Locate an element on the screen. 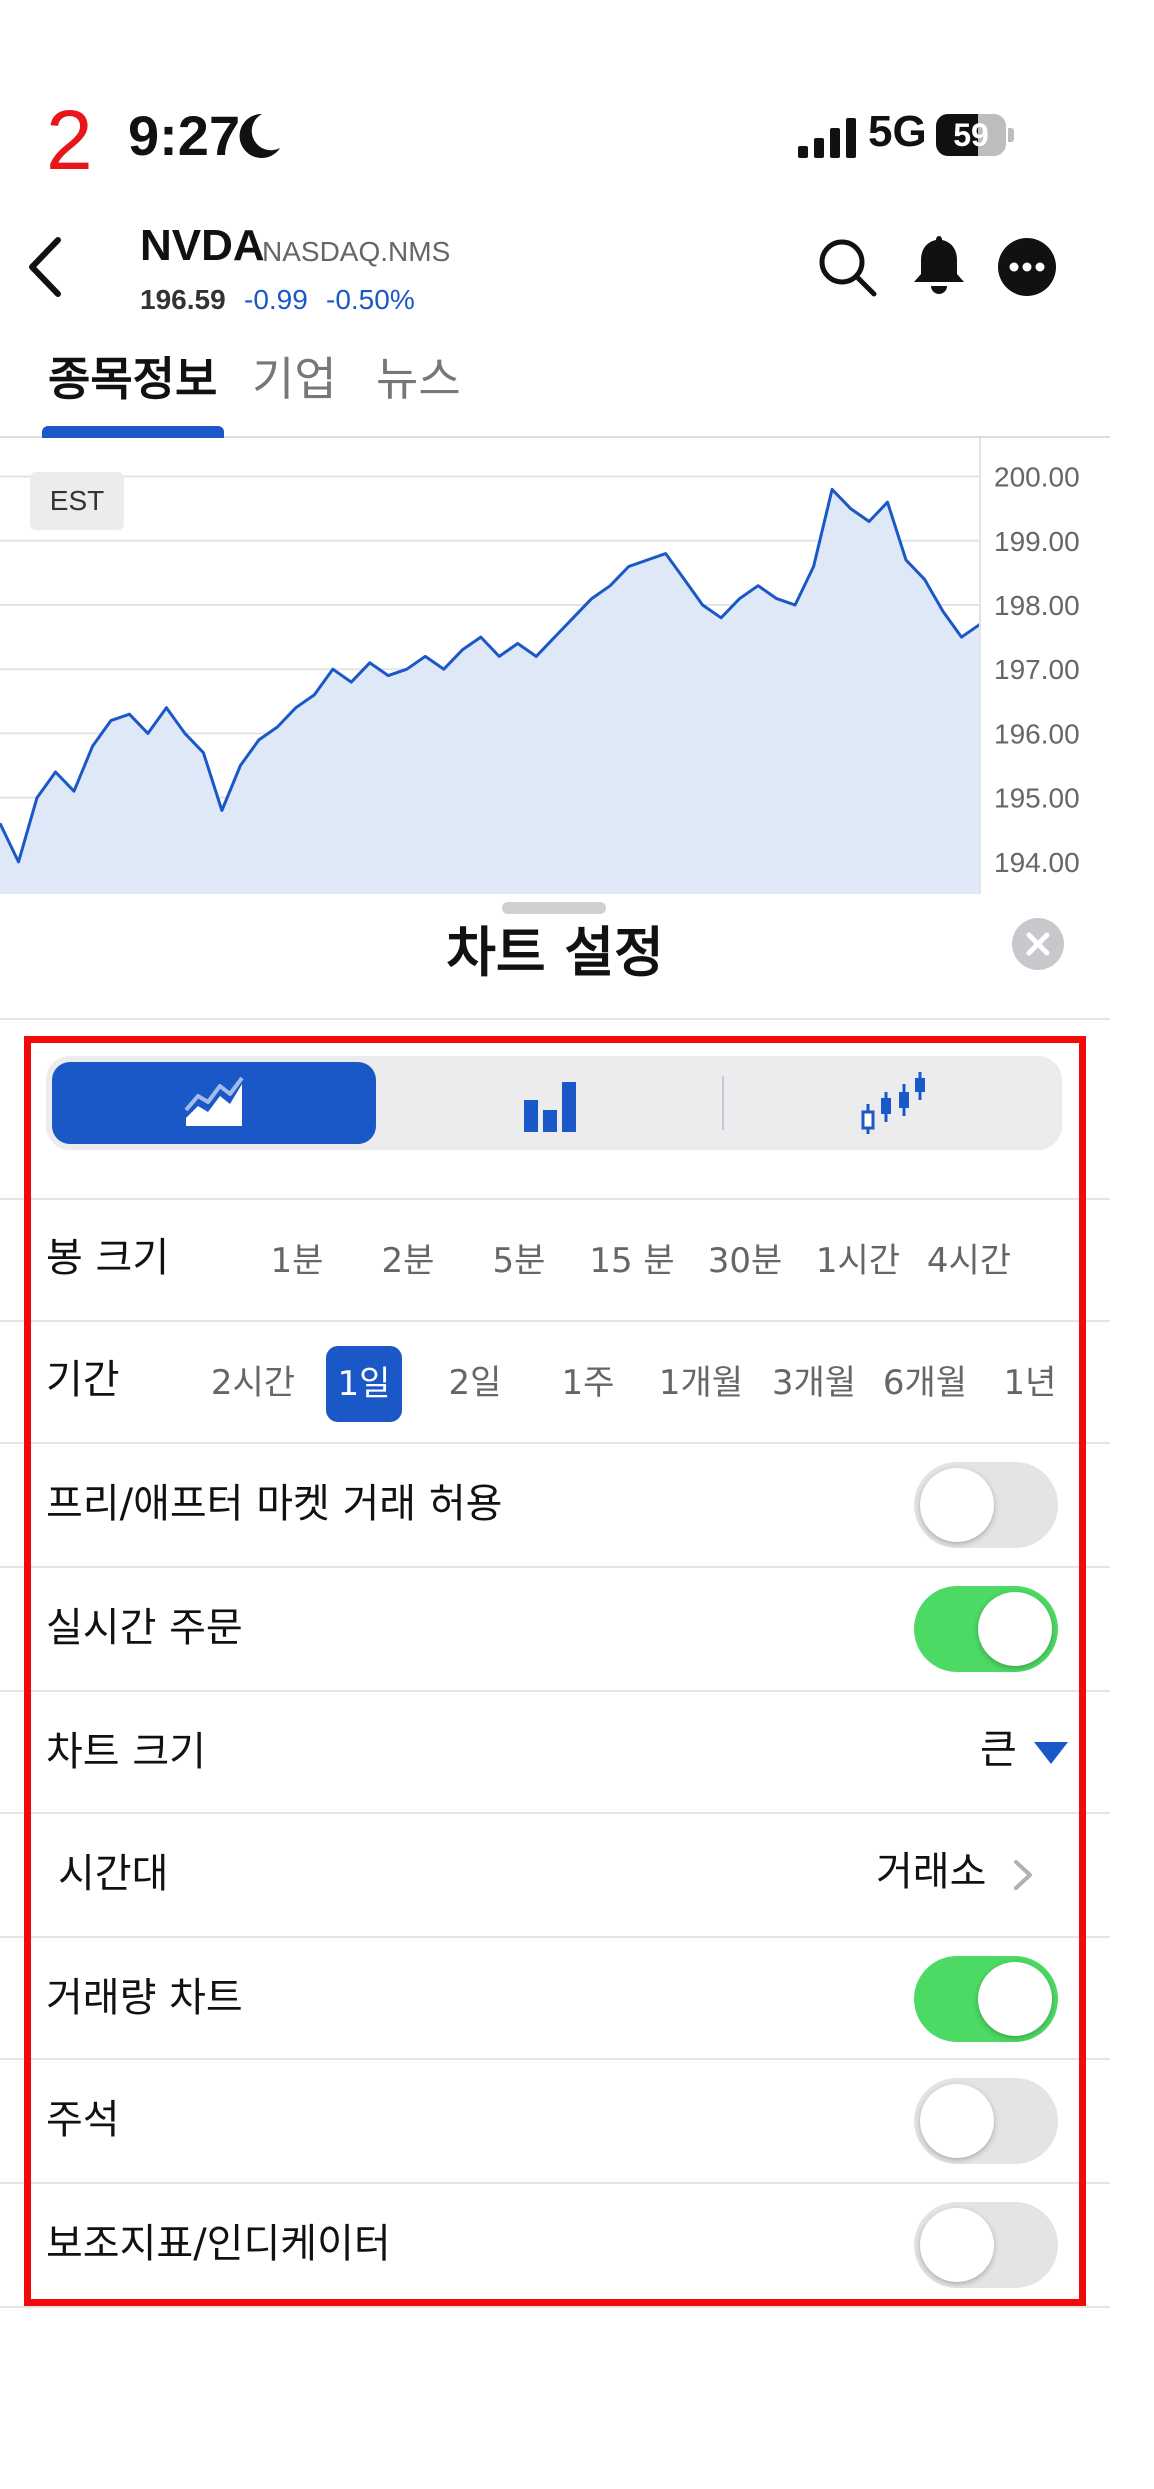 The height and width of the screenshot is (2489, 1154). battery-level: 59 is located at coordinates (971, 135).